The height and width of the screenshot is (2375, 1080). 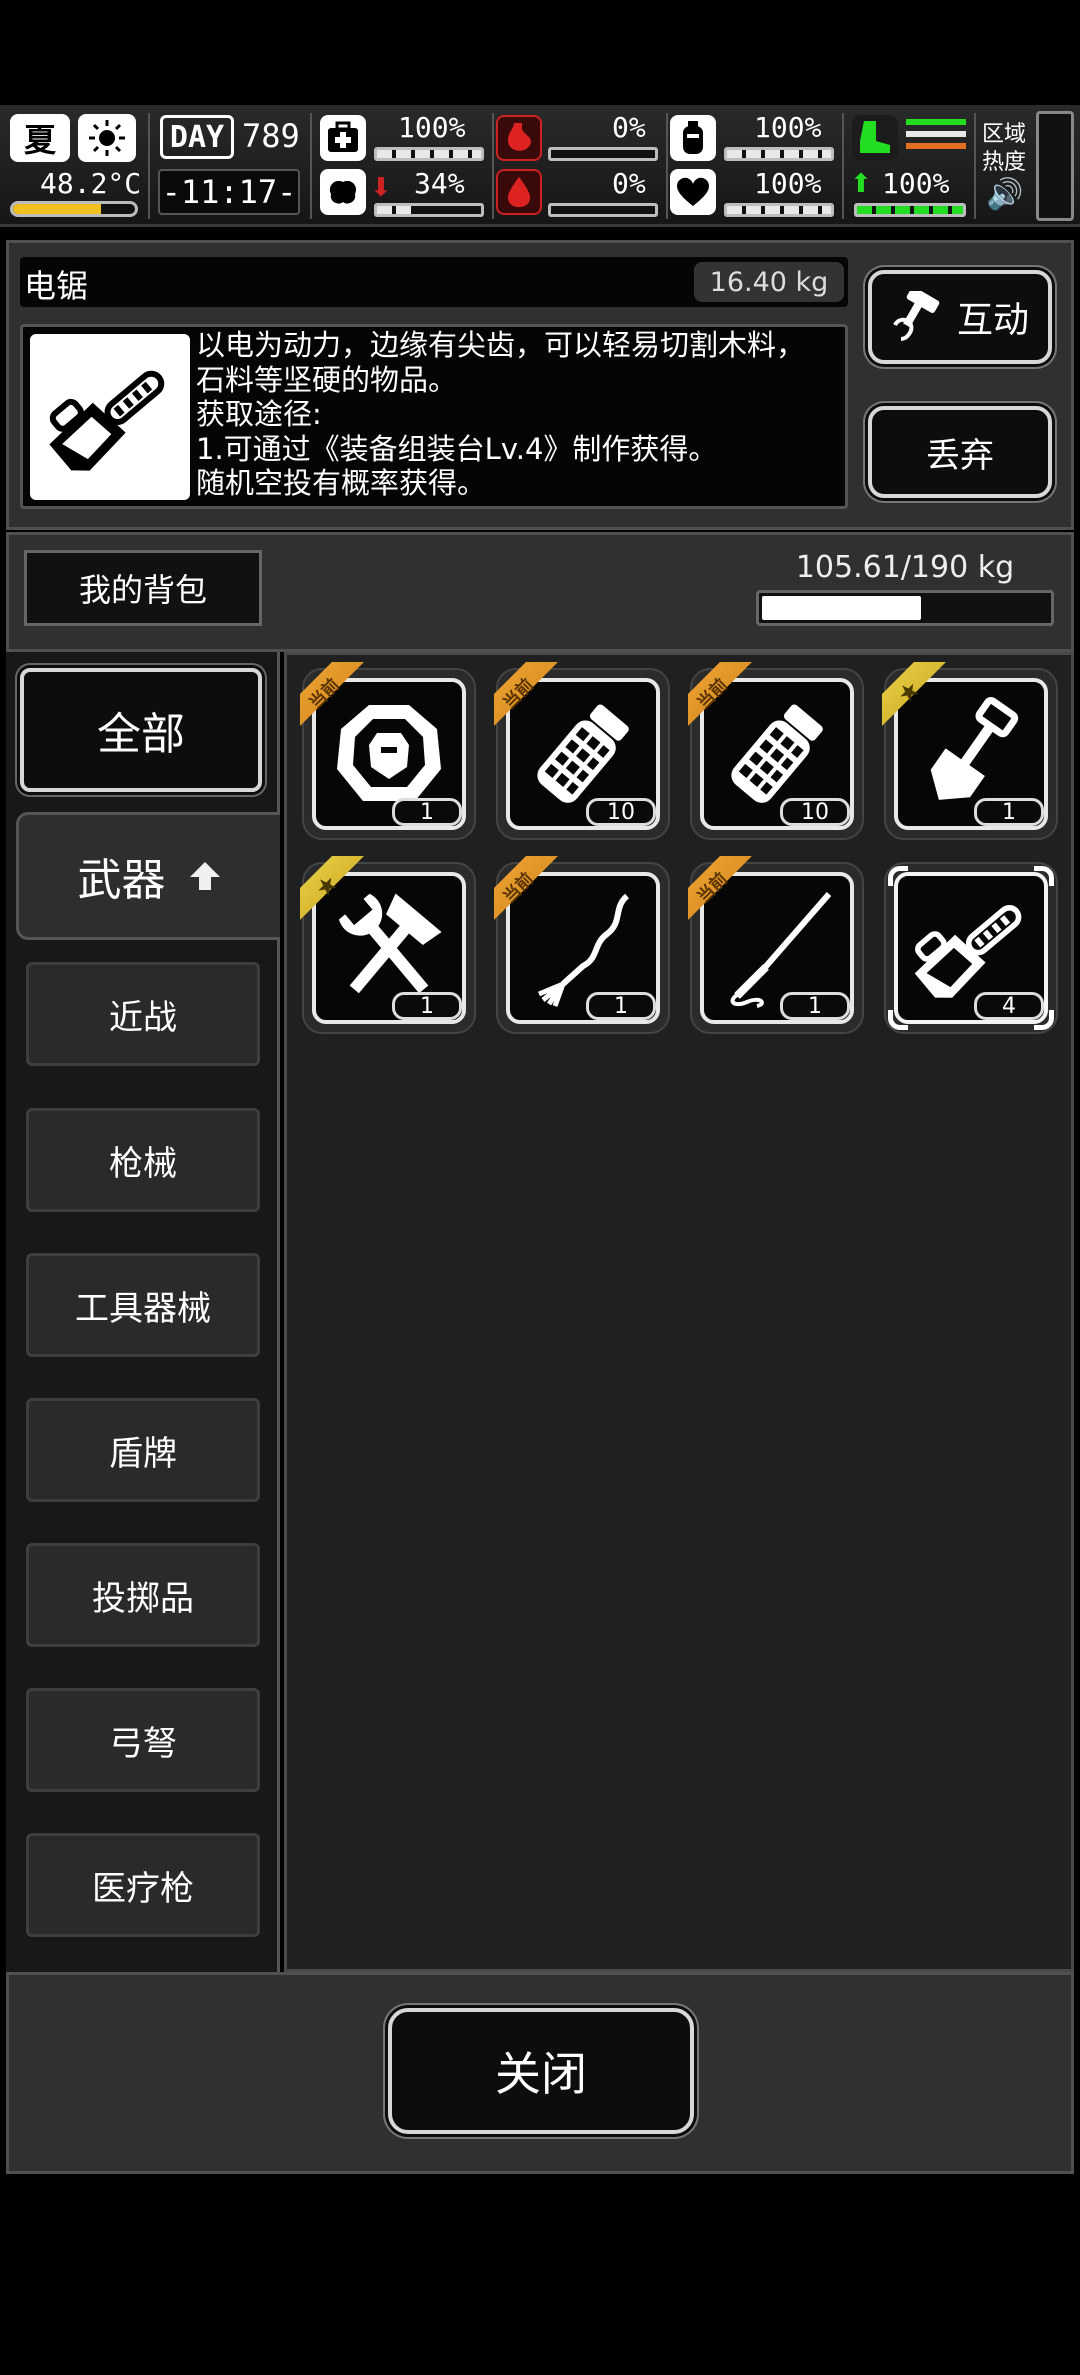 What do you see at coordinates (1055, 166) in the screenshot?
I see `zone-heat-gauge` at bounding box center [1055, 166].